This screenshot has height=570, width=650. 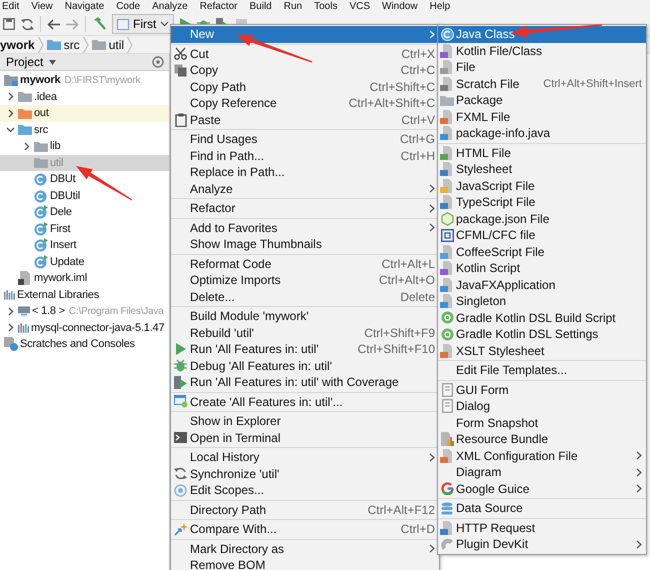 I want to click on menu-item: Kotlin Script, so click(x=542, y=268).